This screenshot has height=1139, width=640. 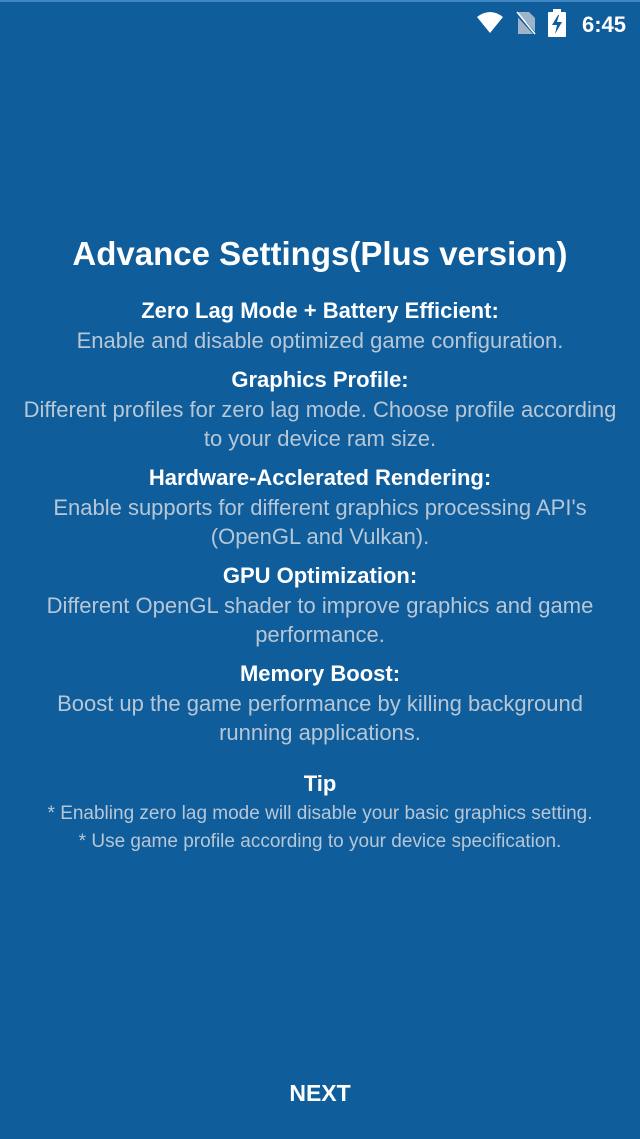 What do you see at coordinates (320, 253) in the screenshot?
I see `page-title: Advance Settings(Plus version)` at bounding box center [320, 253].